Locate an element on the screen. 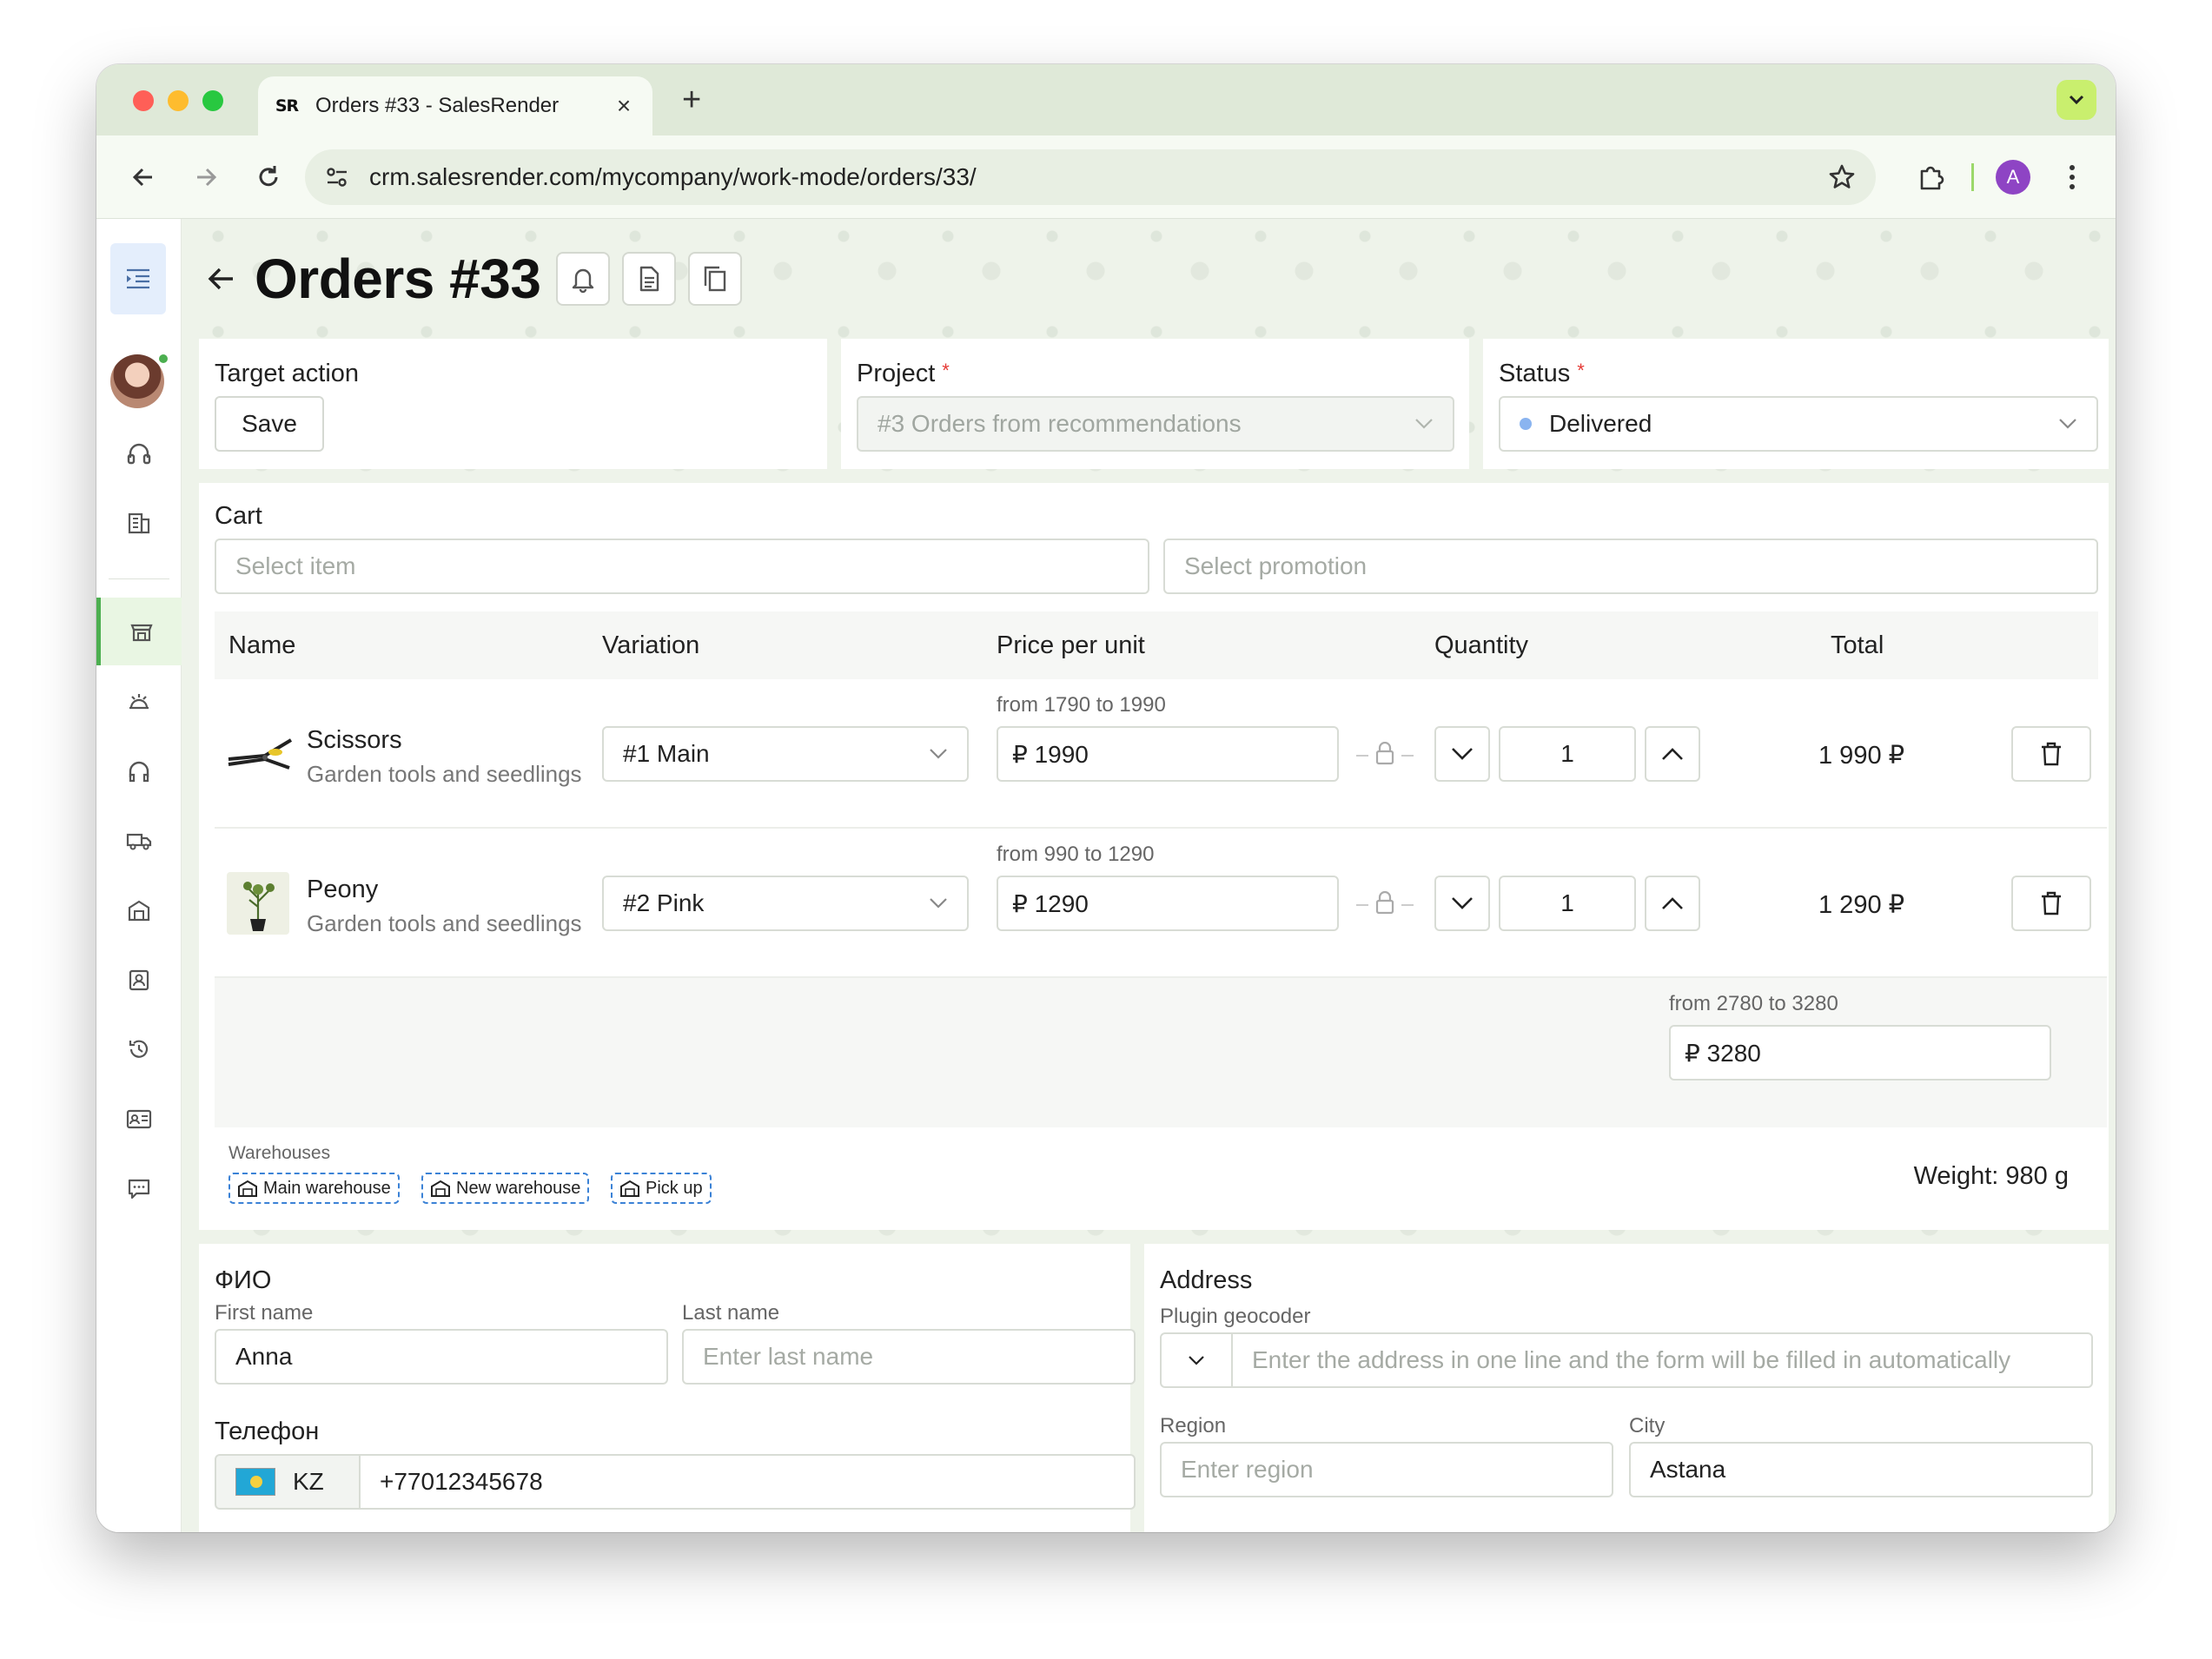 The height and width of the screenshot is (1659, 2212). copy-button is located at coordinates (716, 279).